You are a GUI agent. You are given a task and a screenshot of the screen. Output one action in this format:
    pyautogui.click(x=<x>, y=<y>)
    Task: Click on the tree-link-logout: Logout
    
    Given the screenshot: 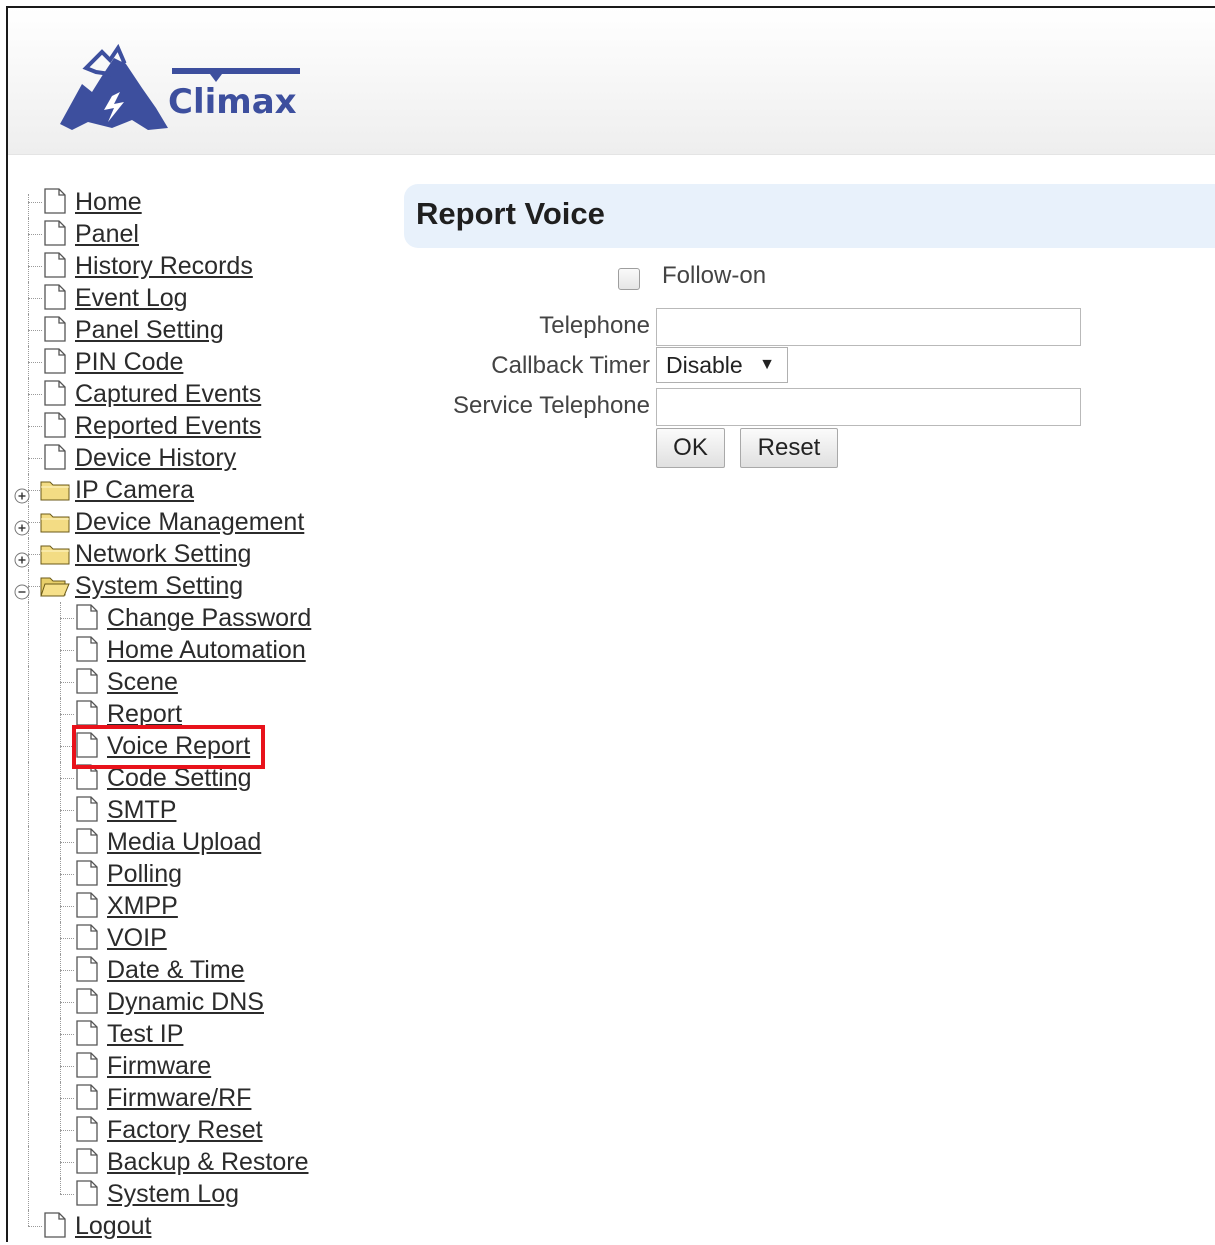 What is the action you would take?
    pyautogui.click(x=113, y=1226)
    